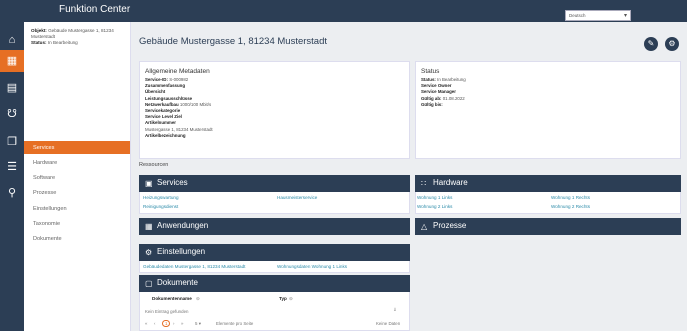 Image resolution: width=687 pixels, height=331 pixels. I want to click on subnav-item-prozesse: Prozesse, so click(77, 192).